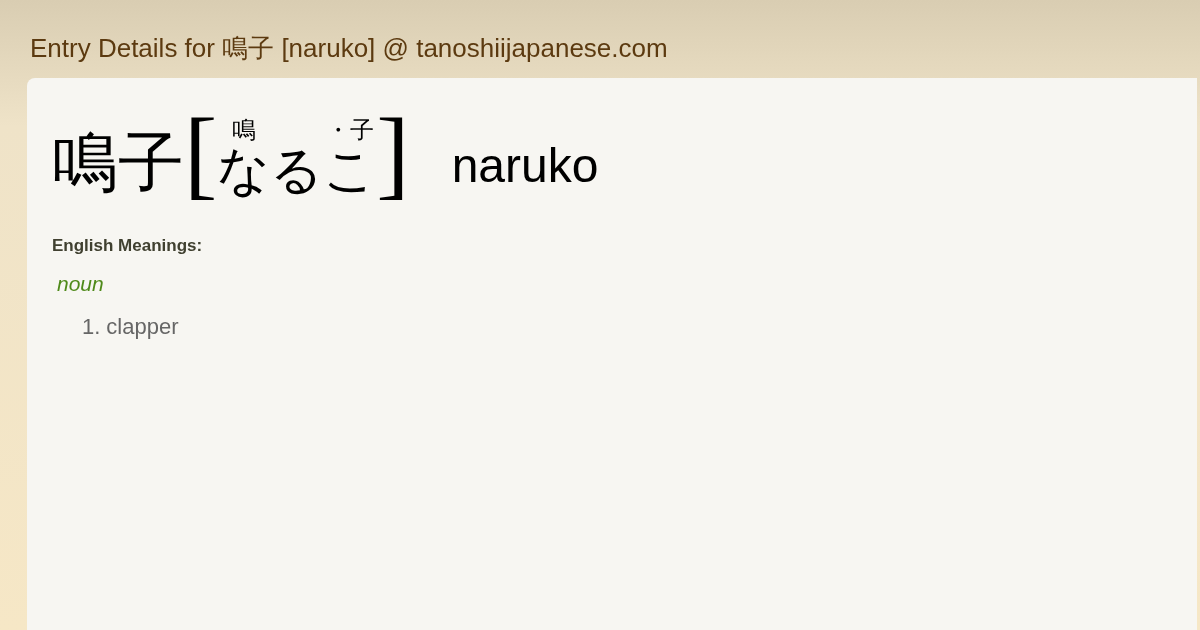  Describe the element at coordinates (297, 170) in the screenshot. I see `kana-reading: る` at that location.